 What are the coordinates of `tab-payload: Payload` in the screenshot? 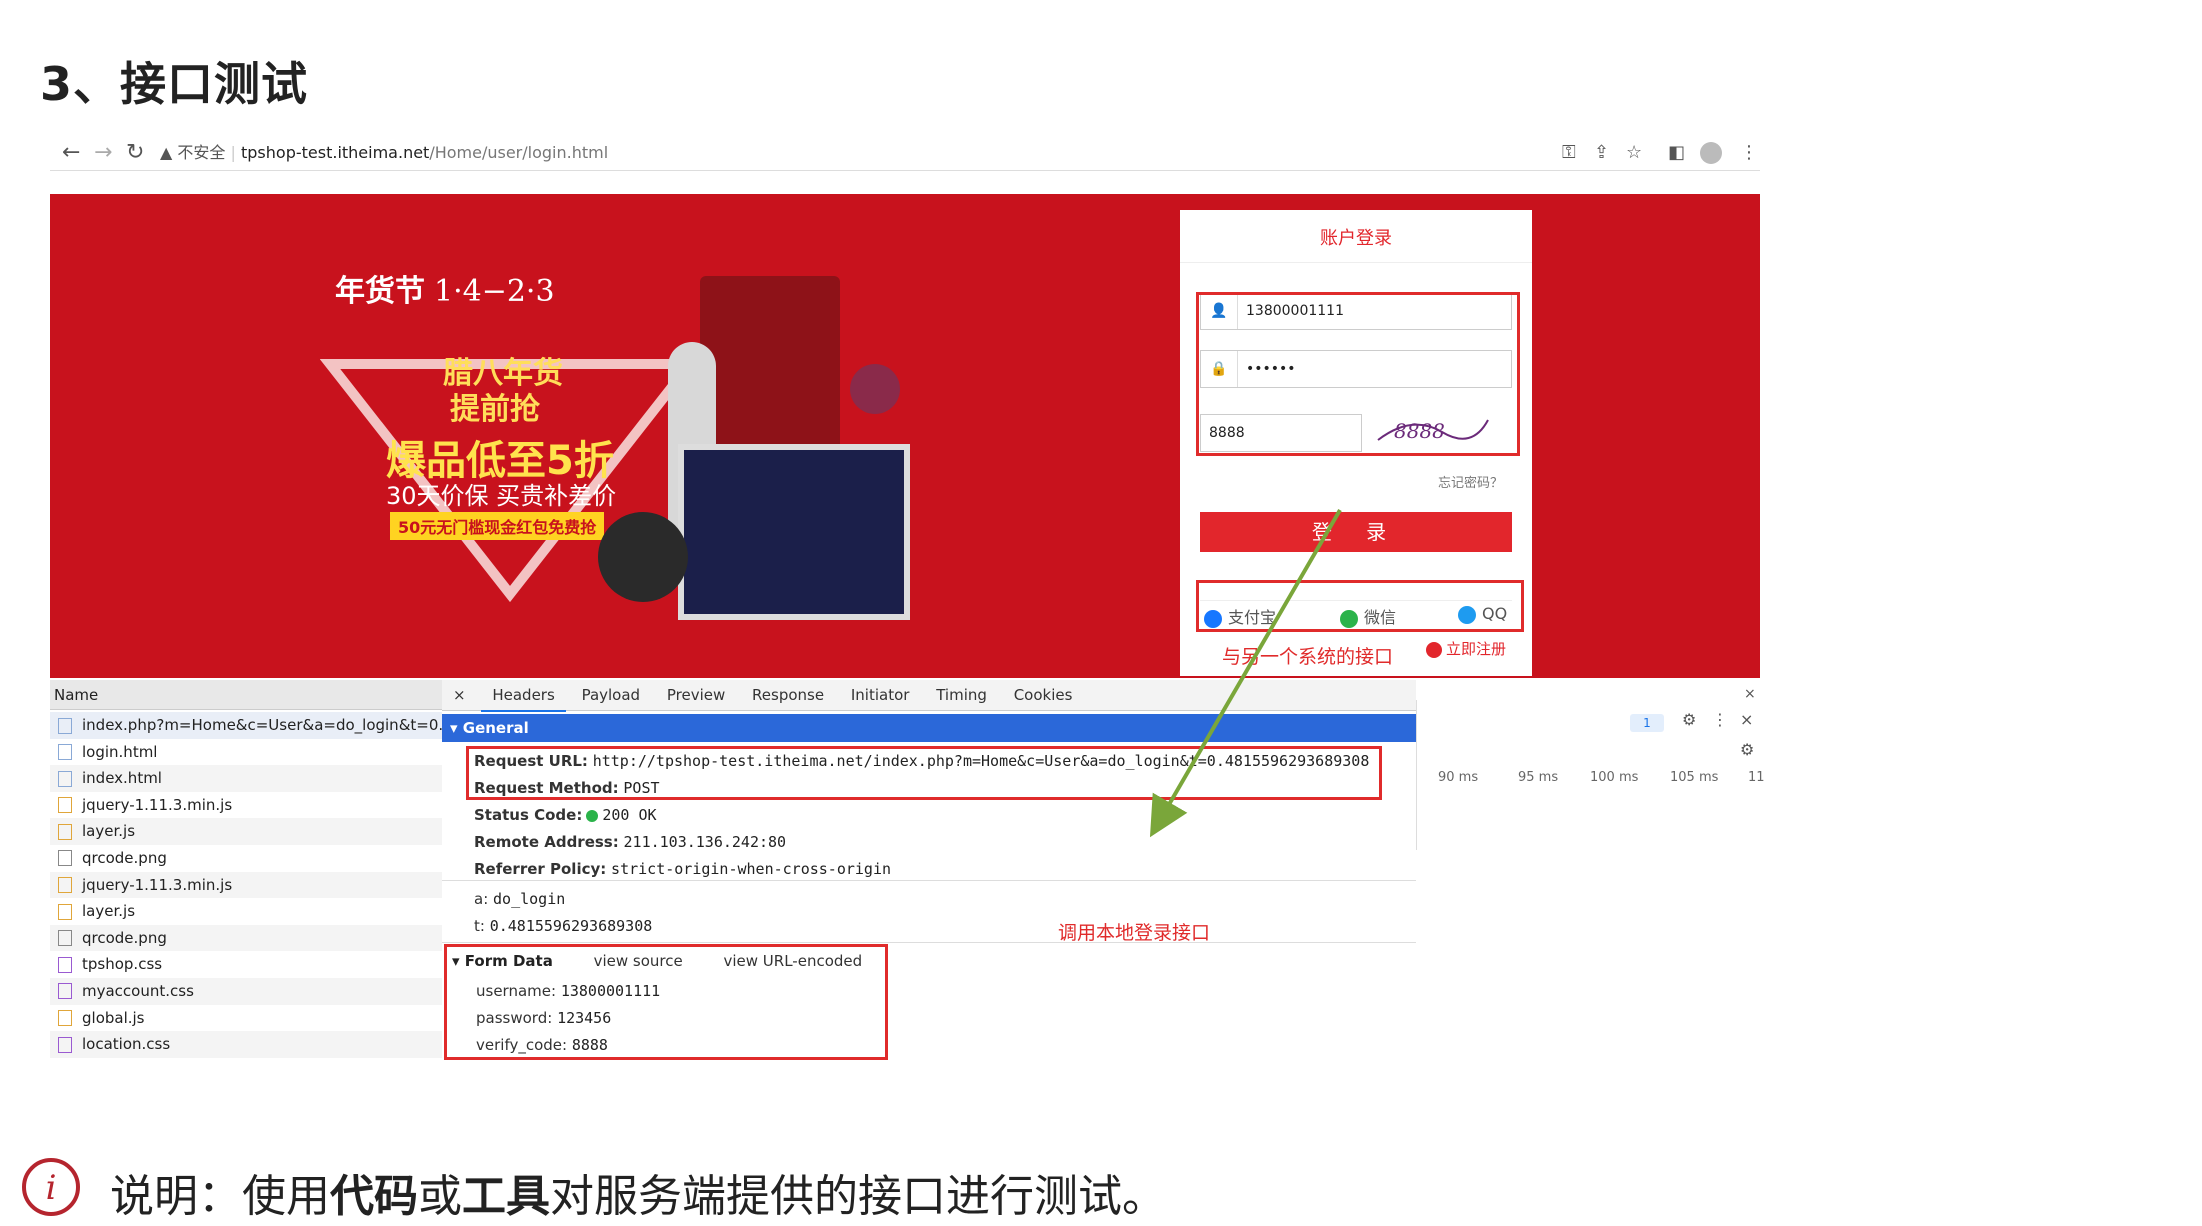 It's located at (611, 695).